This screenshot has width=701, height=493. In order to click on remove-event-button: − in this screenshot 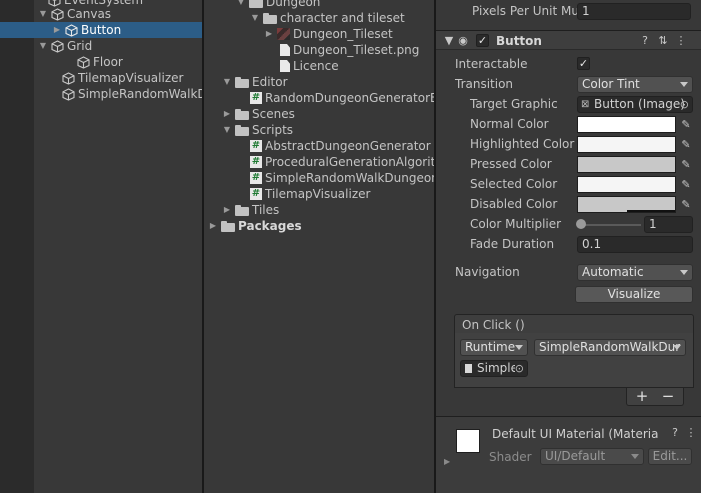, I will do `click(668, 396)`.